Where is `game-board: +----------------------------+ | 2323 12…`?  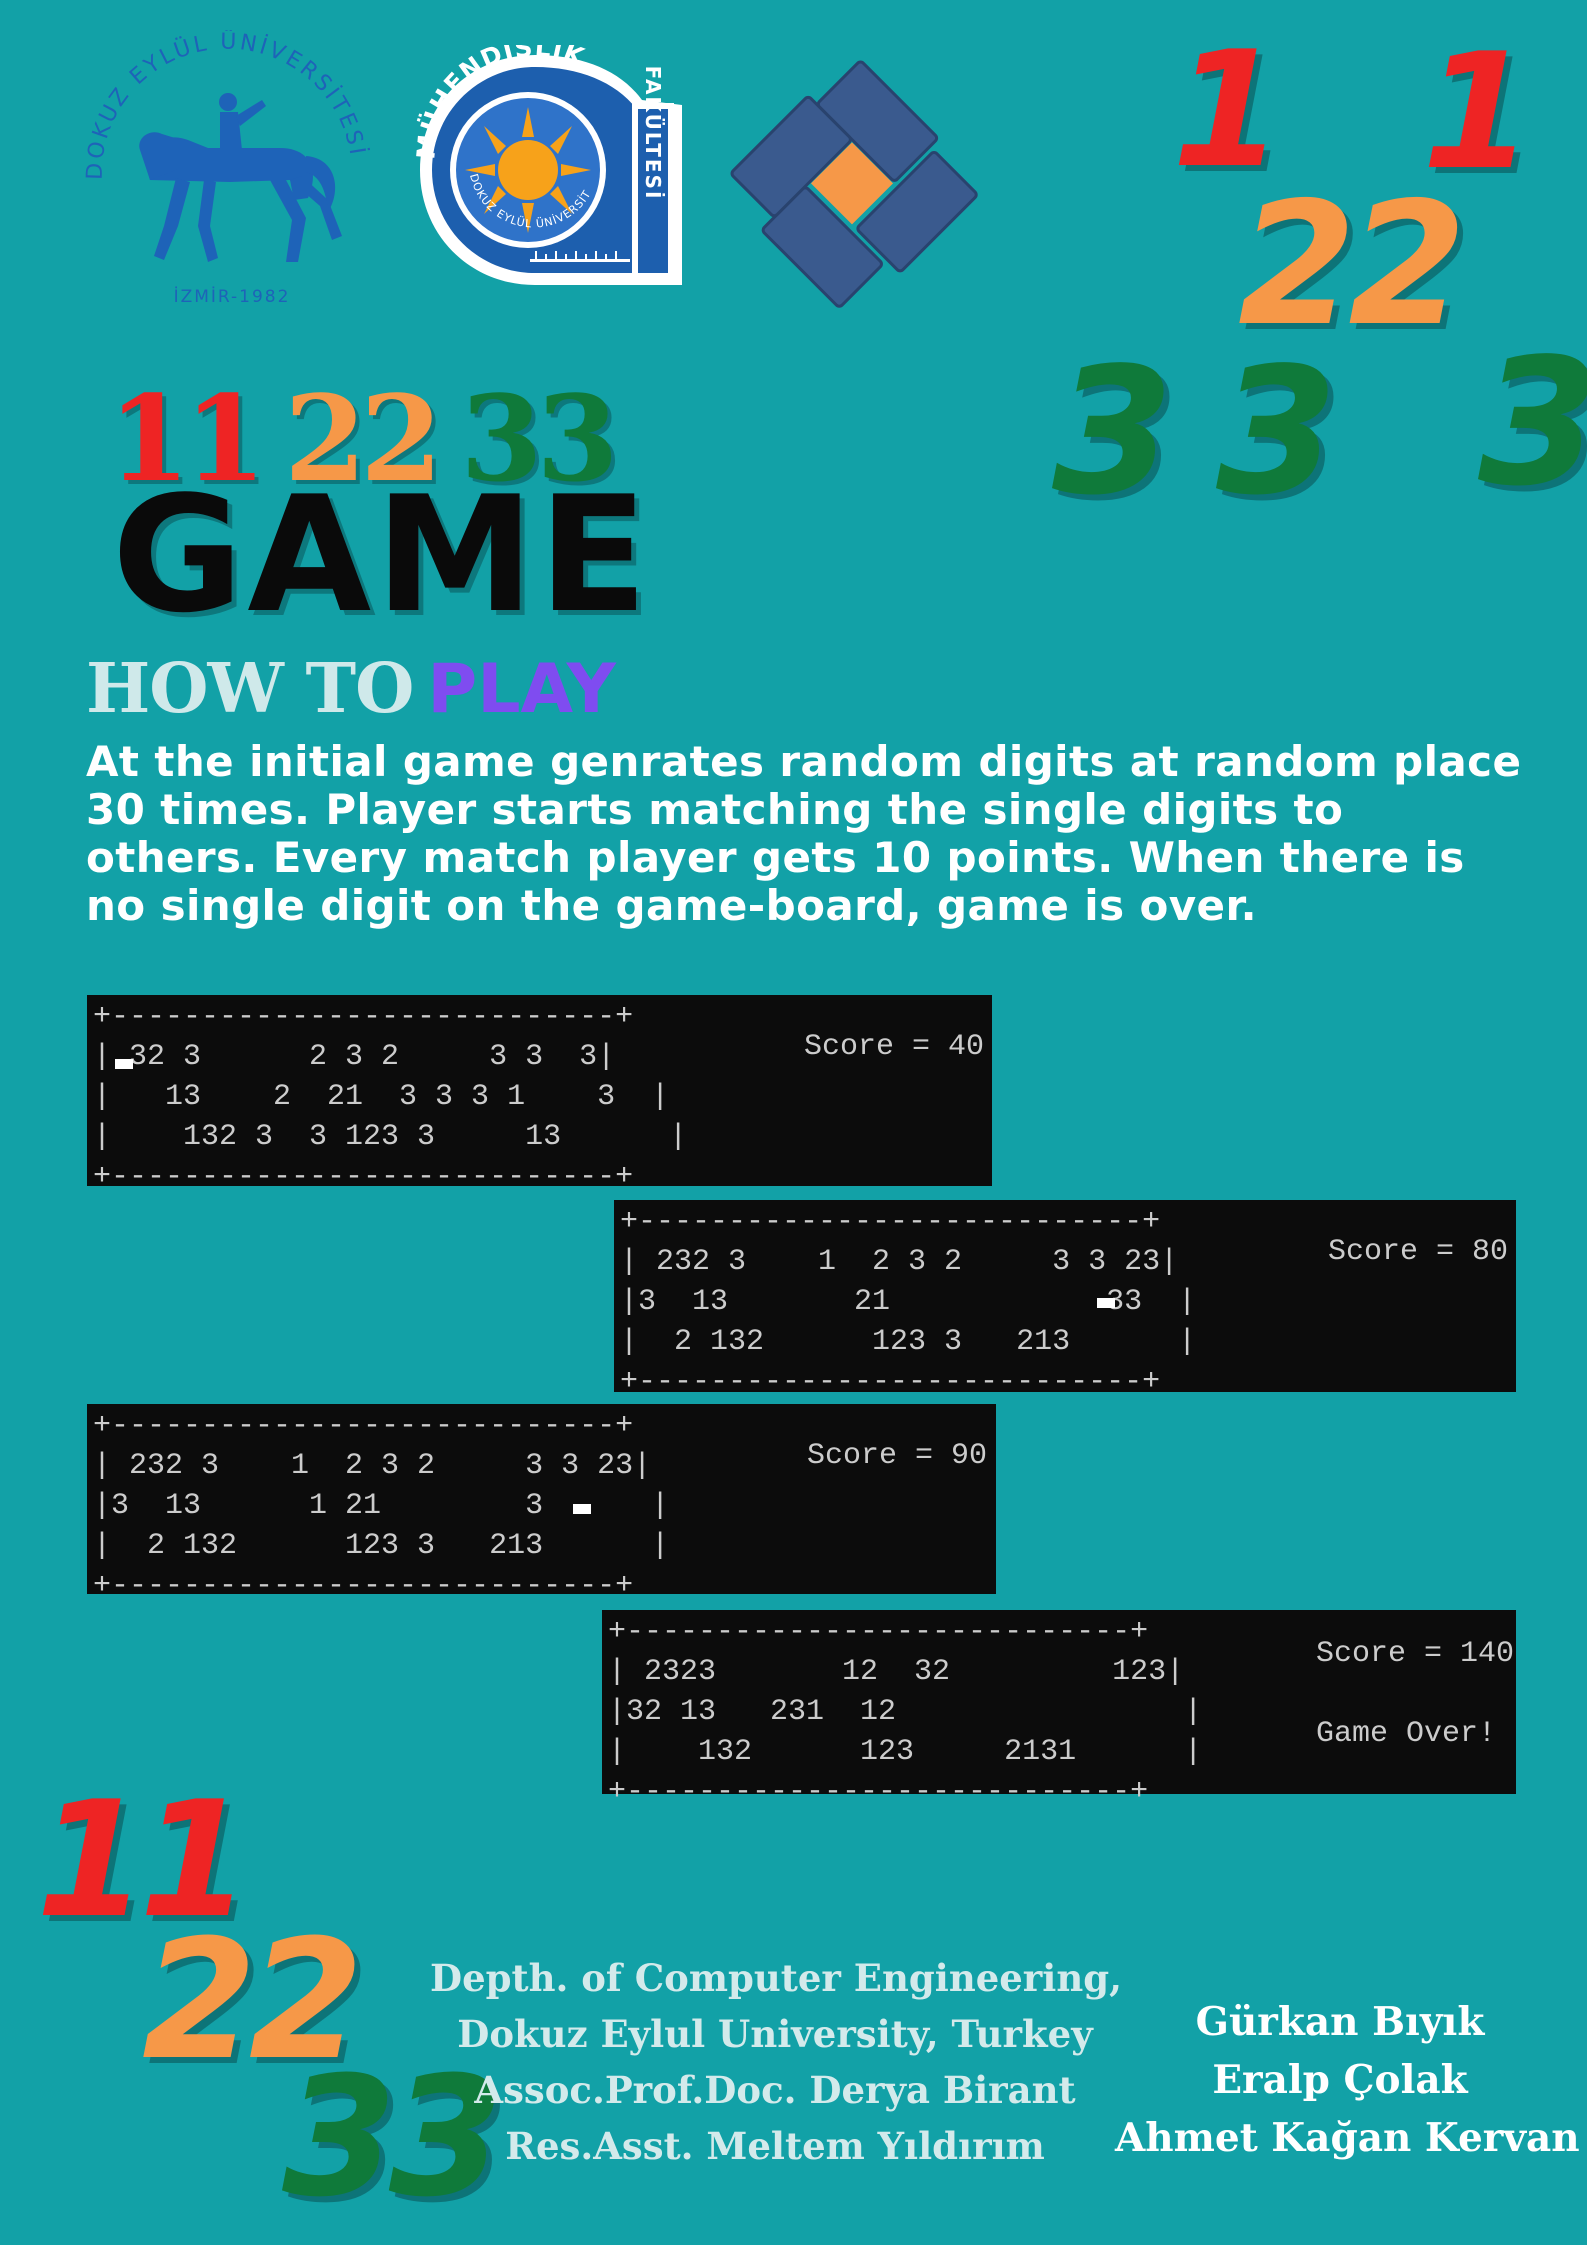
game-board: +----------------------------+ | 2323 12… is located at coordinates (905, 1712).